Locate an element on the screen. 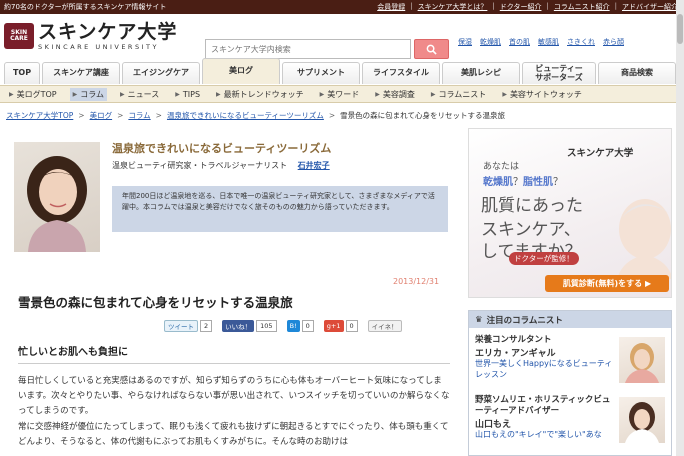  skin-diagnosis-button: 肌質診断(無料)をする ▶ is located at coordinates (607, 283).